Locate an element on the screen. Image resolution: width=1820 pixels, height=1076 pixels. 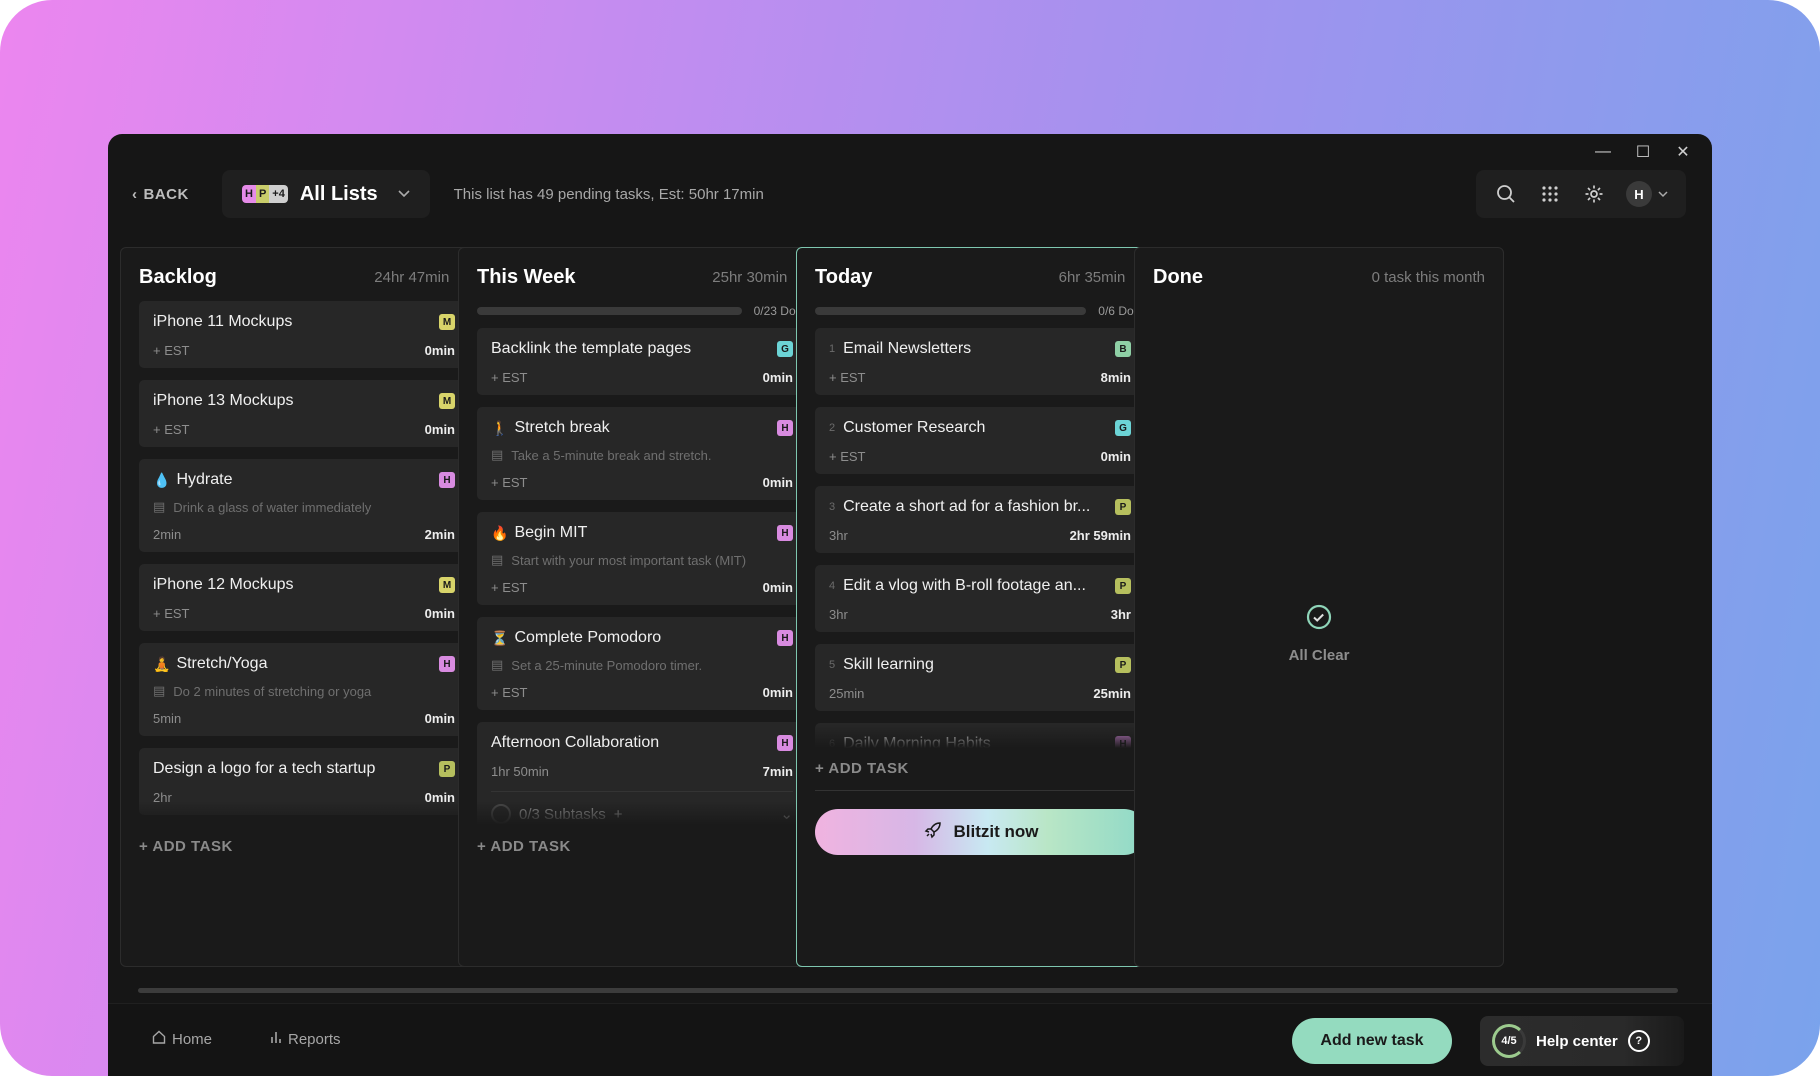
task-card: 5 Skill learning P 25min 25min is located at coordinates (981, 677).